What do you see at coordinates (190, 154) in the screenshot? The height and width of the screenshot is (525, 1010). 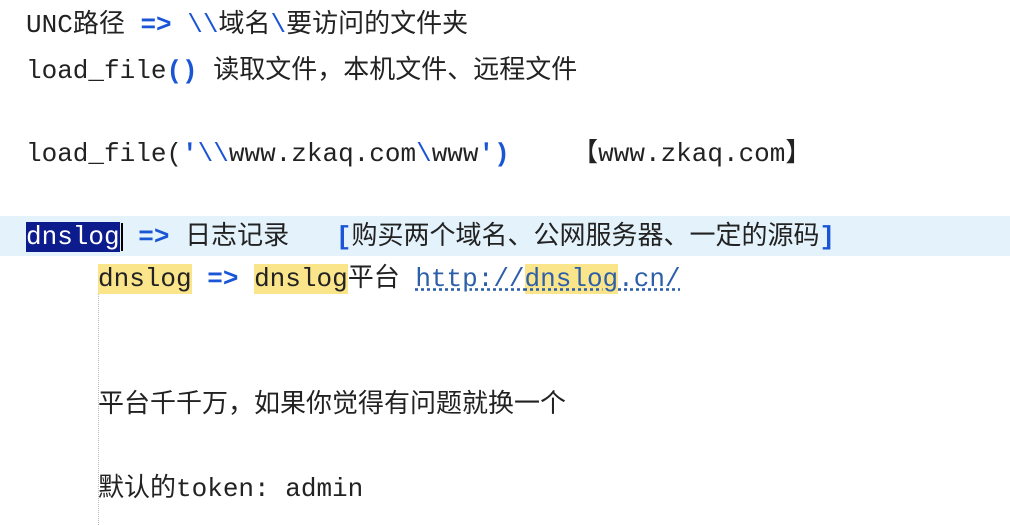 I see `quote-open: '` at bounding box center [190, 154].